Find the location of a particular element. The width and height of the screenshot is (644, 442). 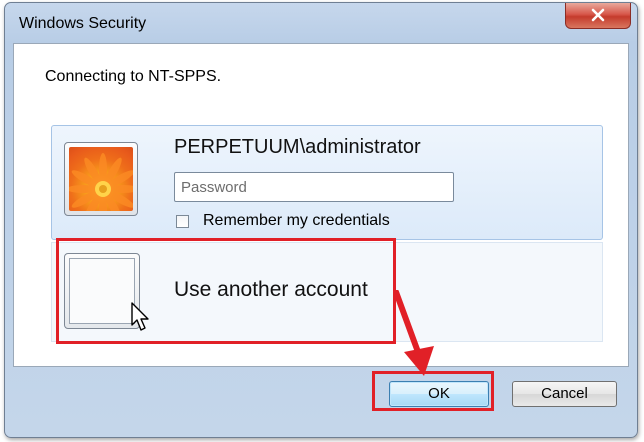

remember-label: Remember my credentials is located at coordinates (296, 220).